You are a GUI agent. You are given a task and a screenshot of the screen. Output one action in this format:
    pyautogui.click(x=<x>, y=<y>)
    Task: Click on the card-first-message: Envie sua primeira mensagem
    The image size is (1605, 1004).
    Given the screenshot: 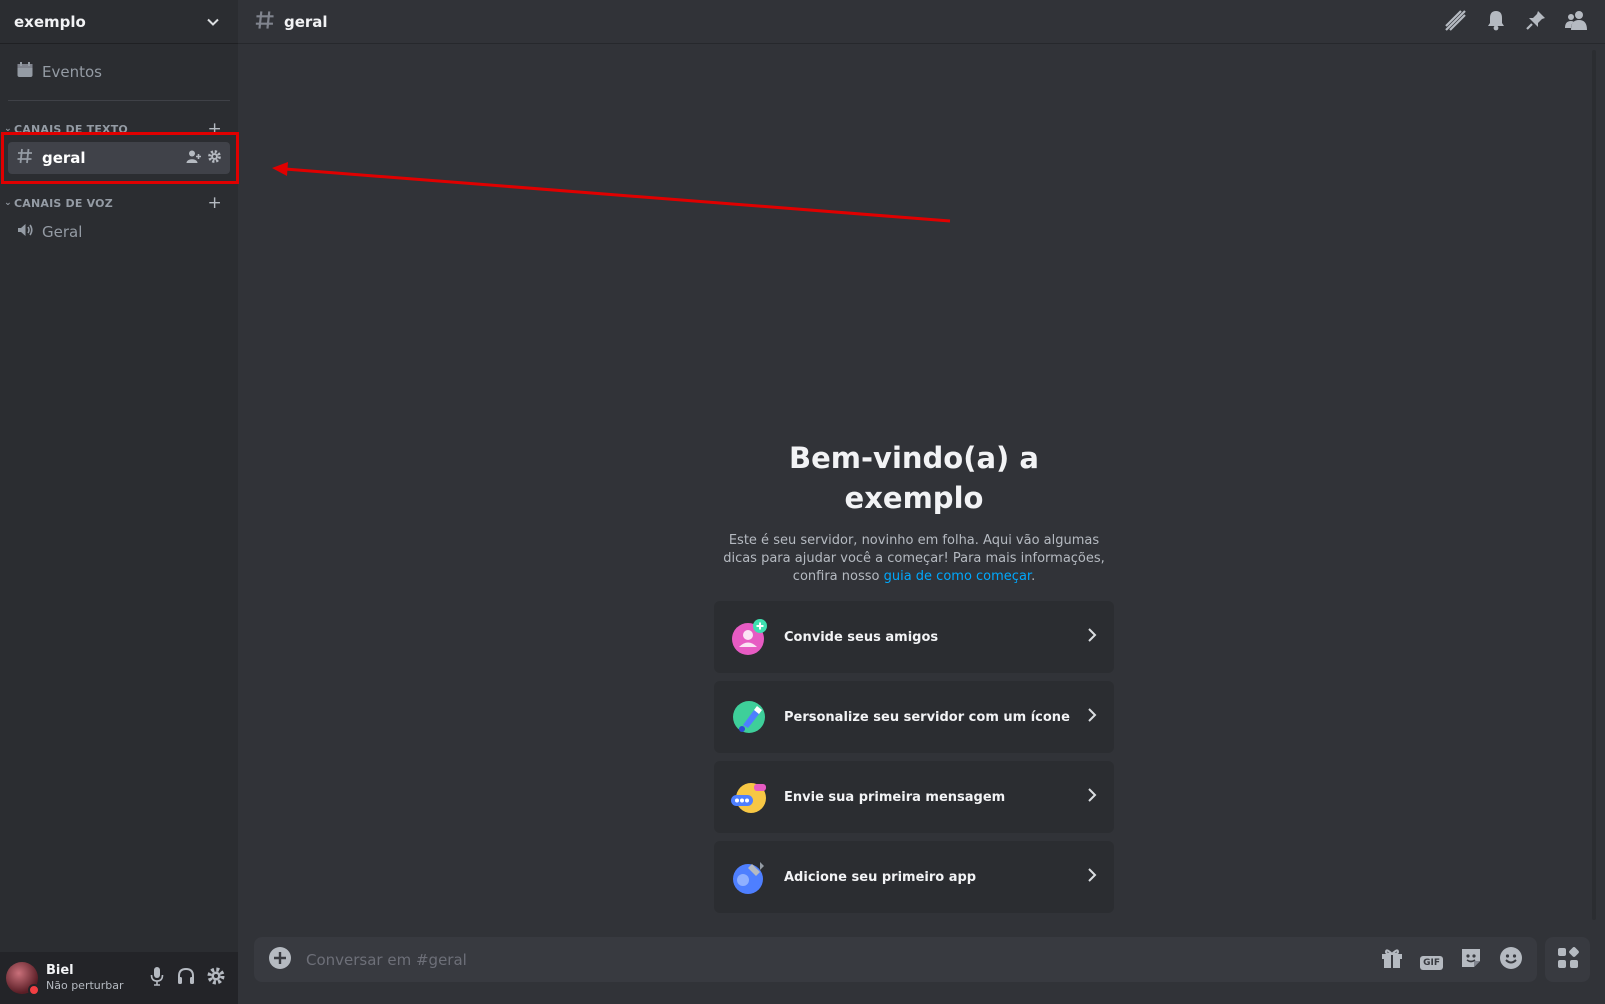 What is the action you would take?
    pyautogui.click(x=914, y=797)
    